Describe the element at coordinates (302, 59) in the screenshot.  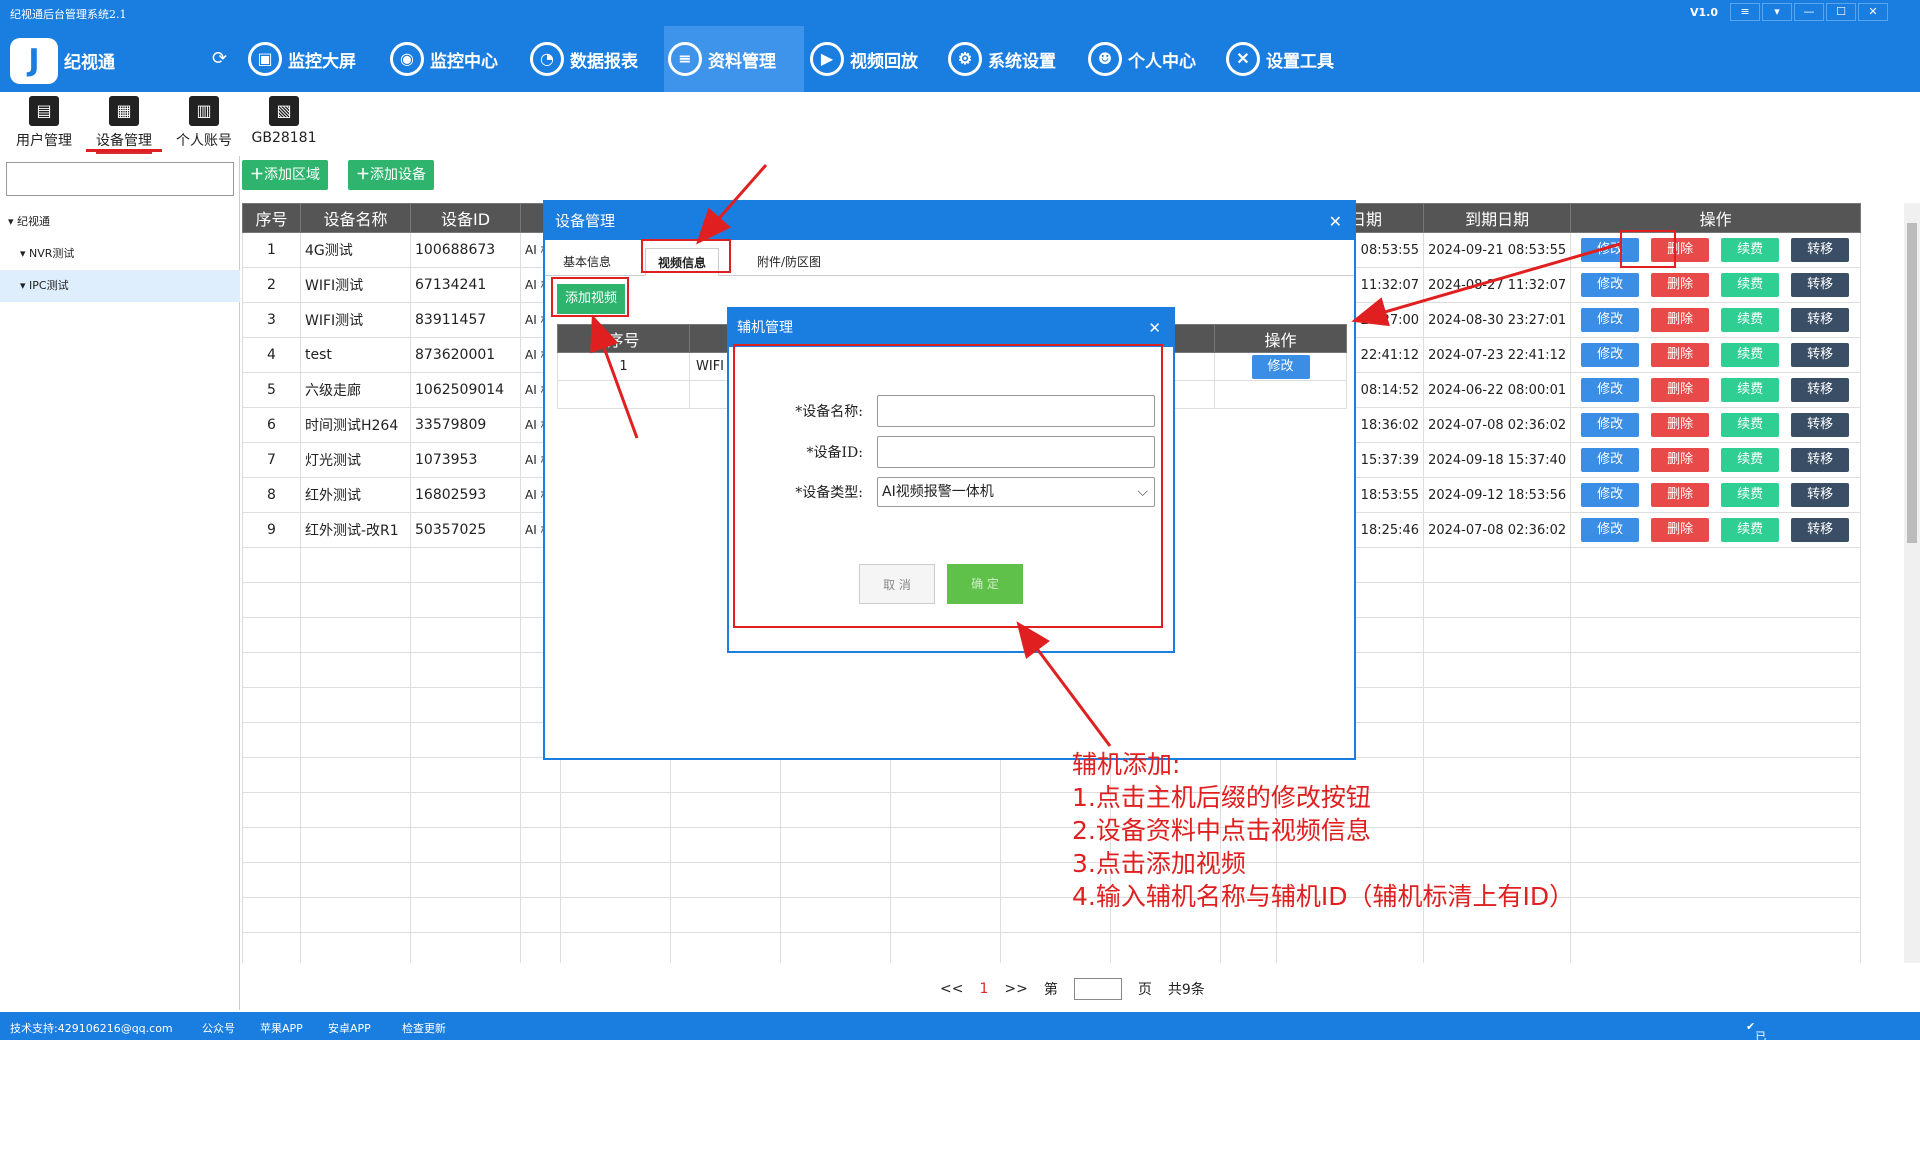
I see `nav-monitor-screen: ▣ 监控大屏` at that location.